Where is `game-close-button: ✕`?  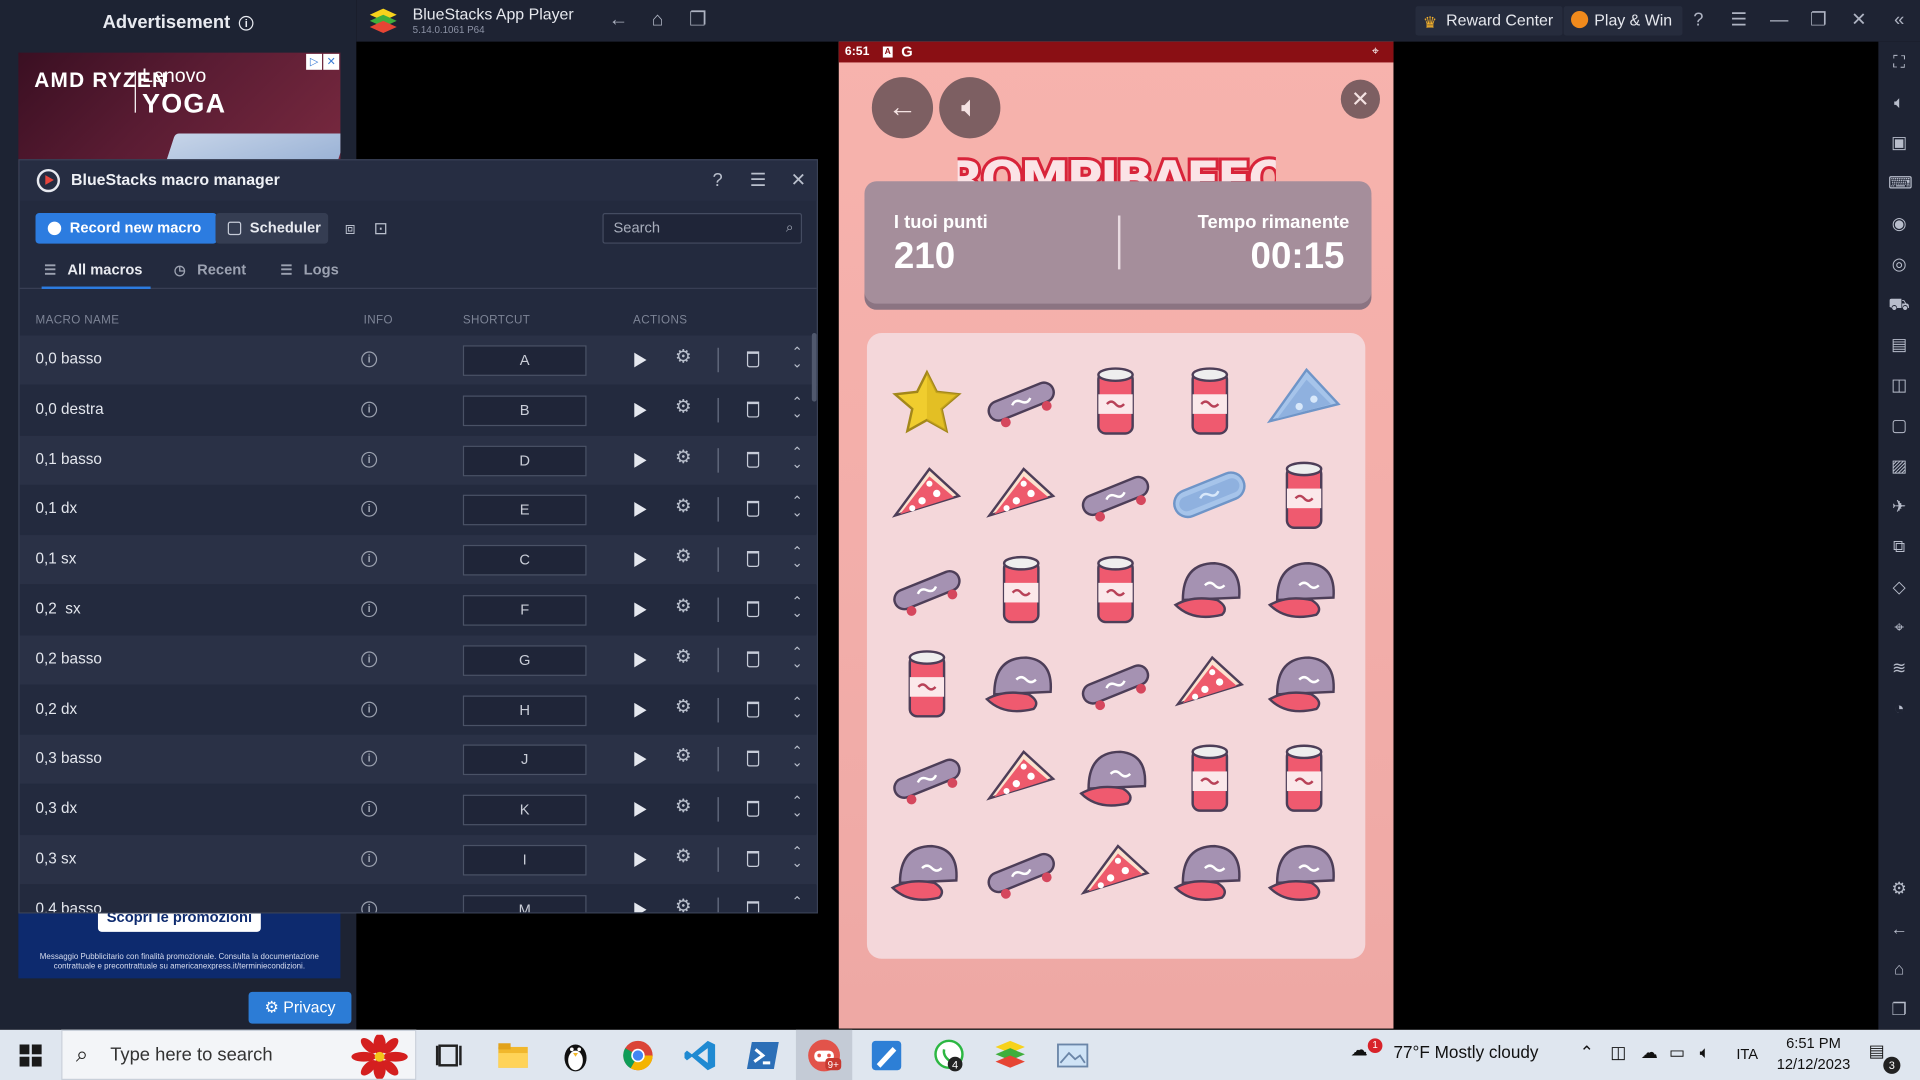 game-close-button: ✕ is located at coordinates (1360, 99).